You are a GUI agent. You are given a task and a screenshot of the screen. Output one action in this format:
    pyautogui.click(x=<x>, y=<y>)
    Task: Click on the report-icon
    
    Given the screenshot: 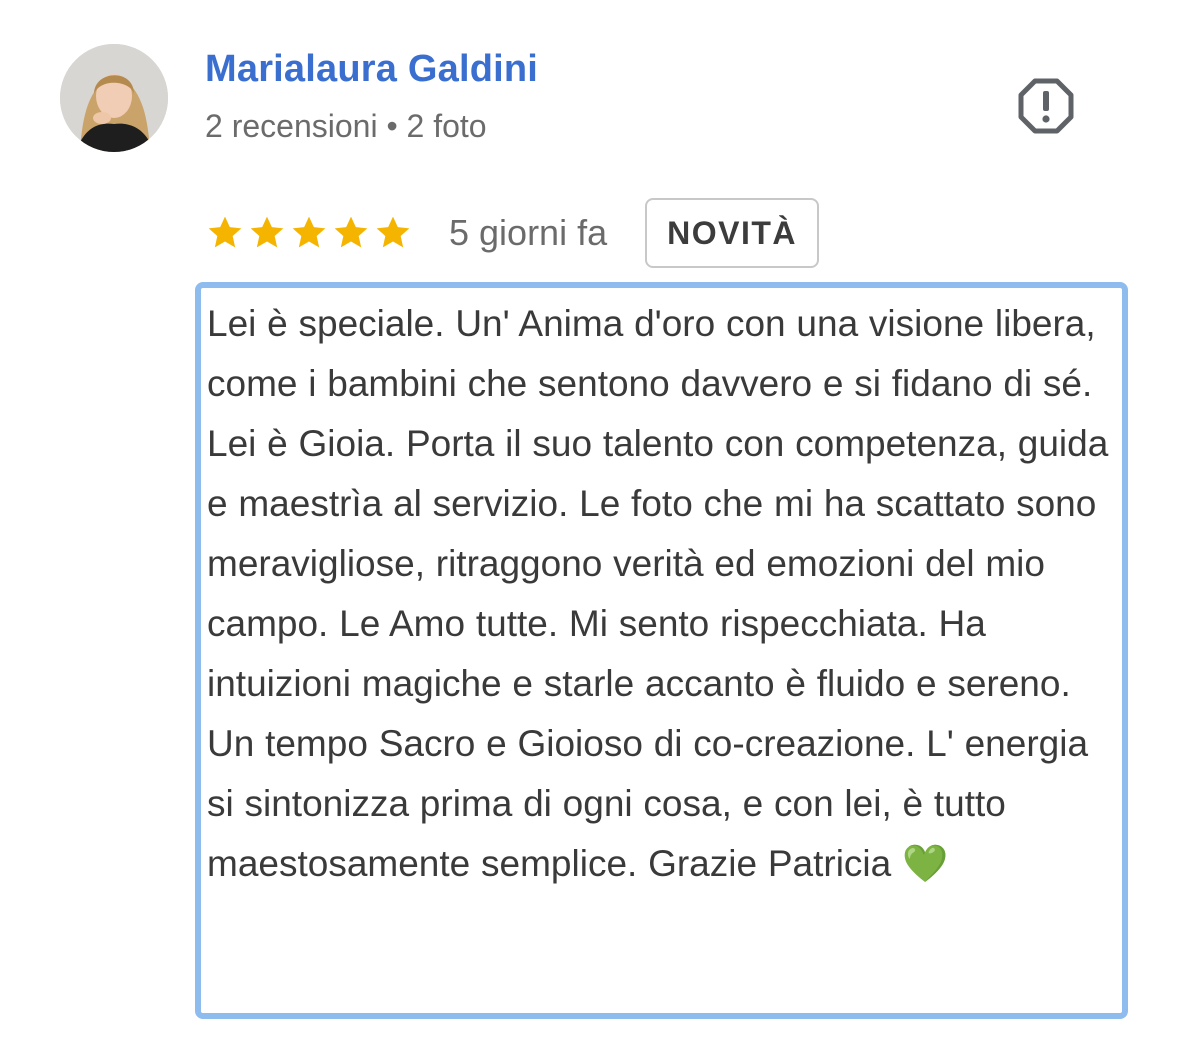 What is the action you would take?
    pyautogui.click(x=1046, y=106)
    